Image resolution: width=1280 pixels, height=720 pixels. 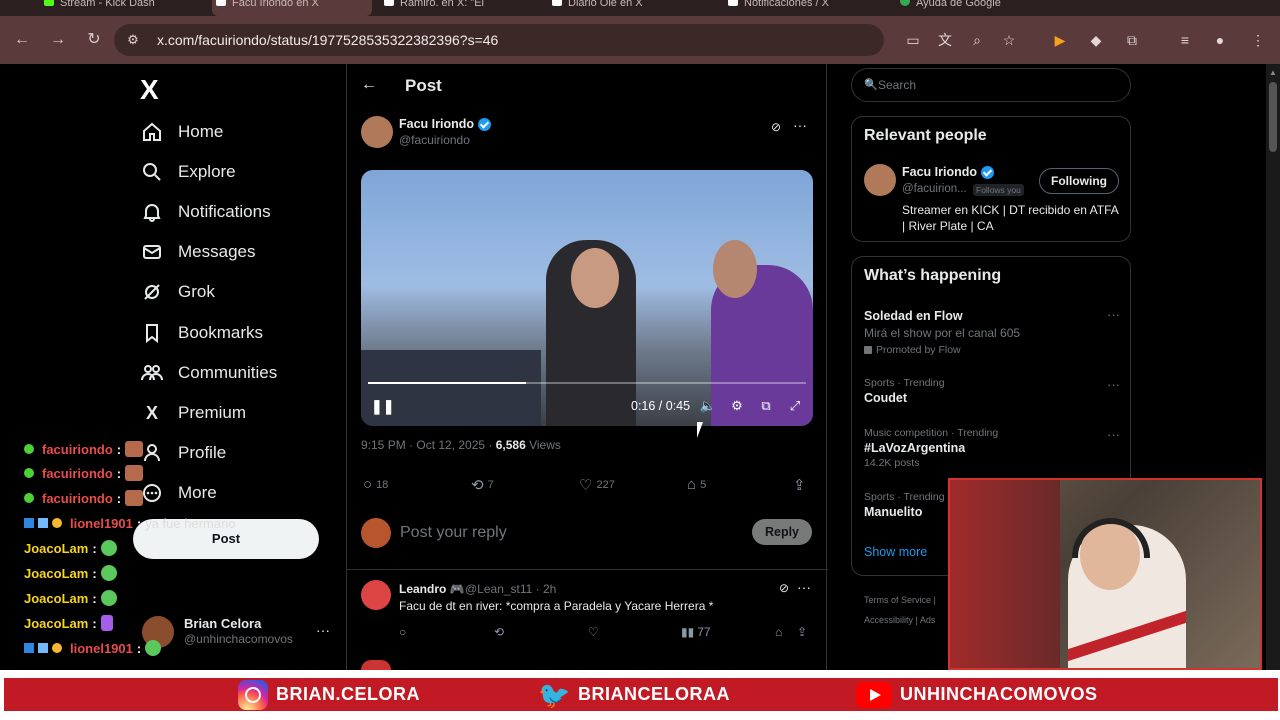 I want to click on nav-premium: X Premium, so click(x=193, y=413).